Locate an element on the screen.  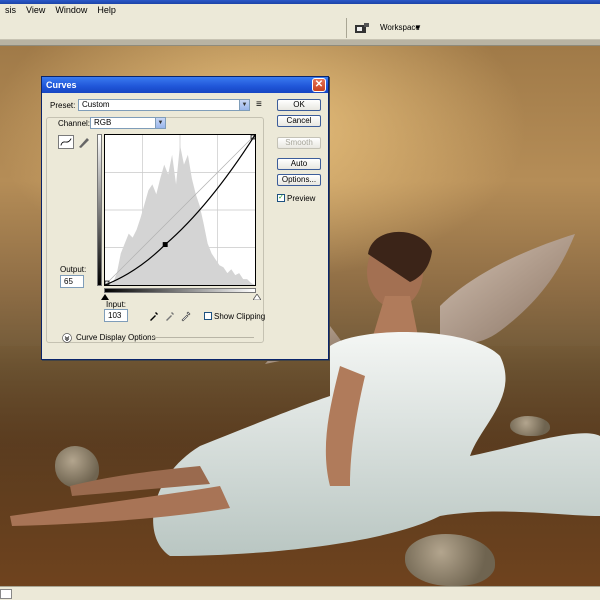
black-eyedropper-icon is located at coordinates (154, 316).